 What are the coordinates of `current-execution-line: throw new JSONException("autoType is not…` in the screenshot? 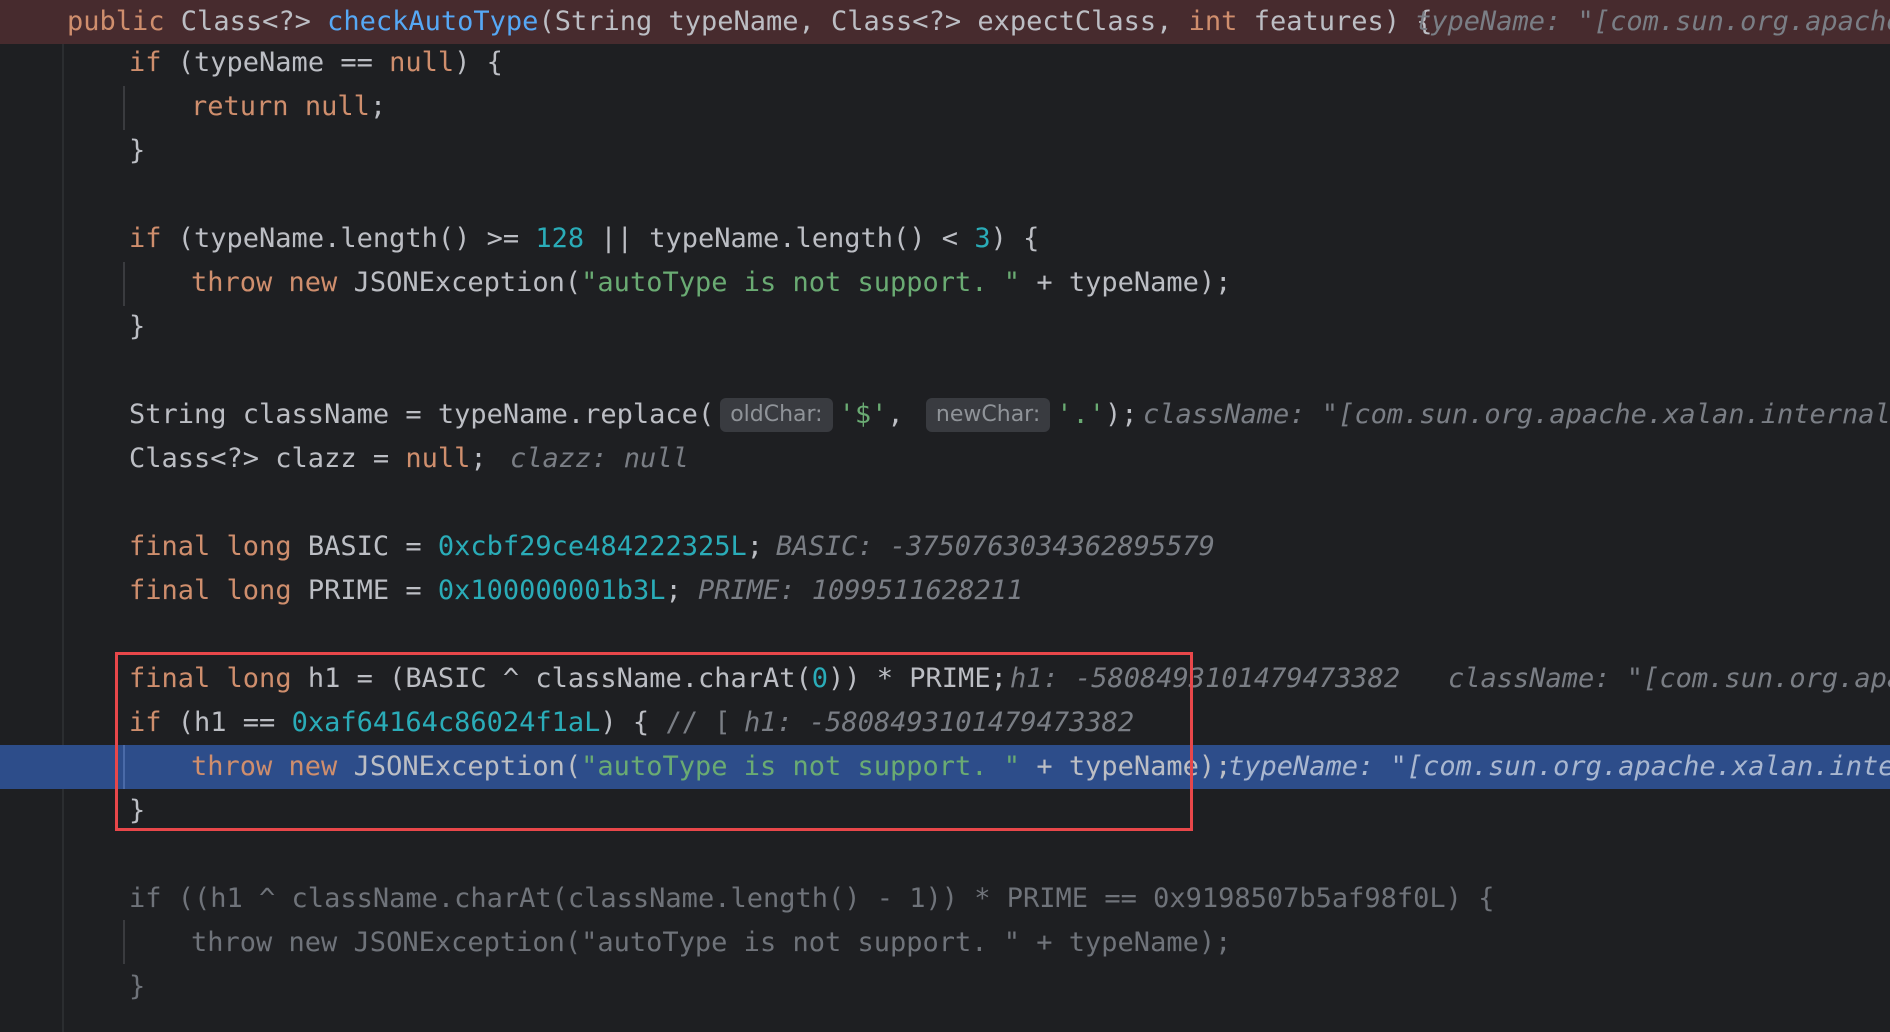 It's located at (945, 767).